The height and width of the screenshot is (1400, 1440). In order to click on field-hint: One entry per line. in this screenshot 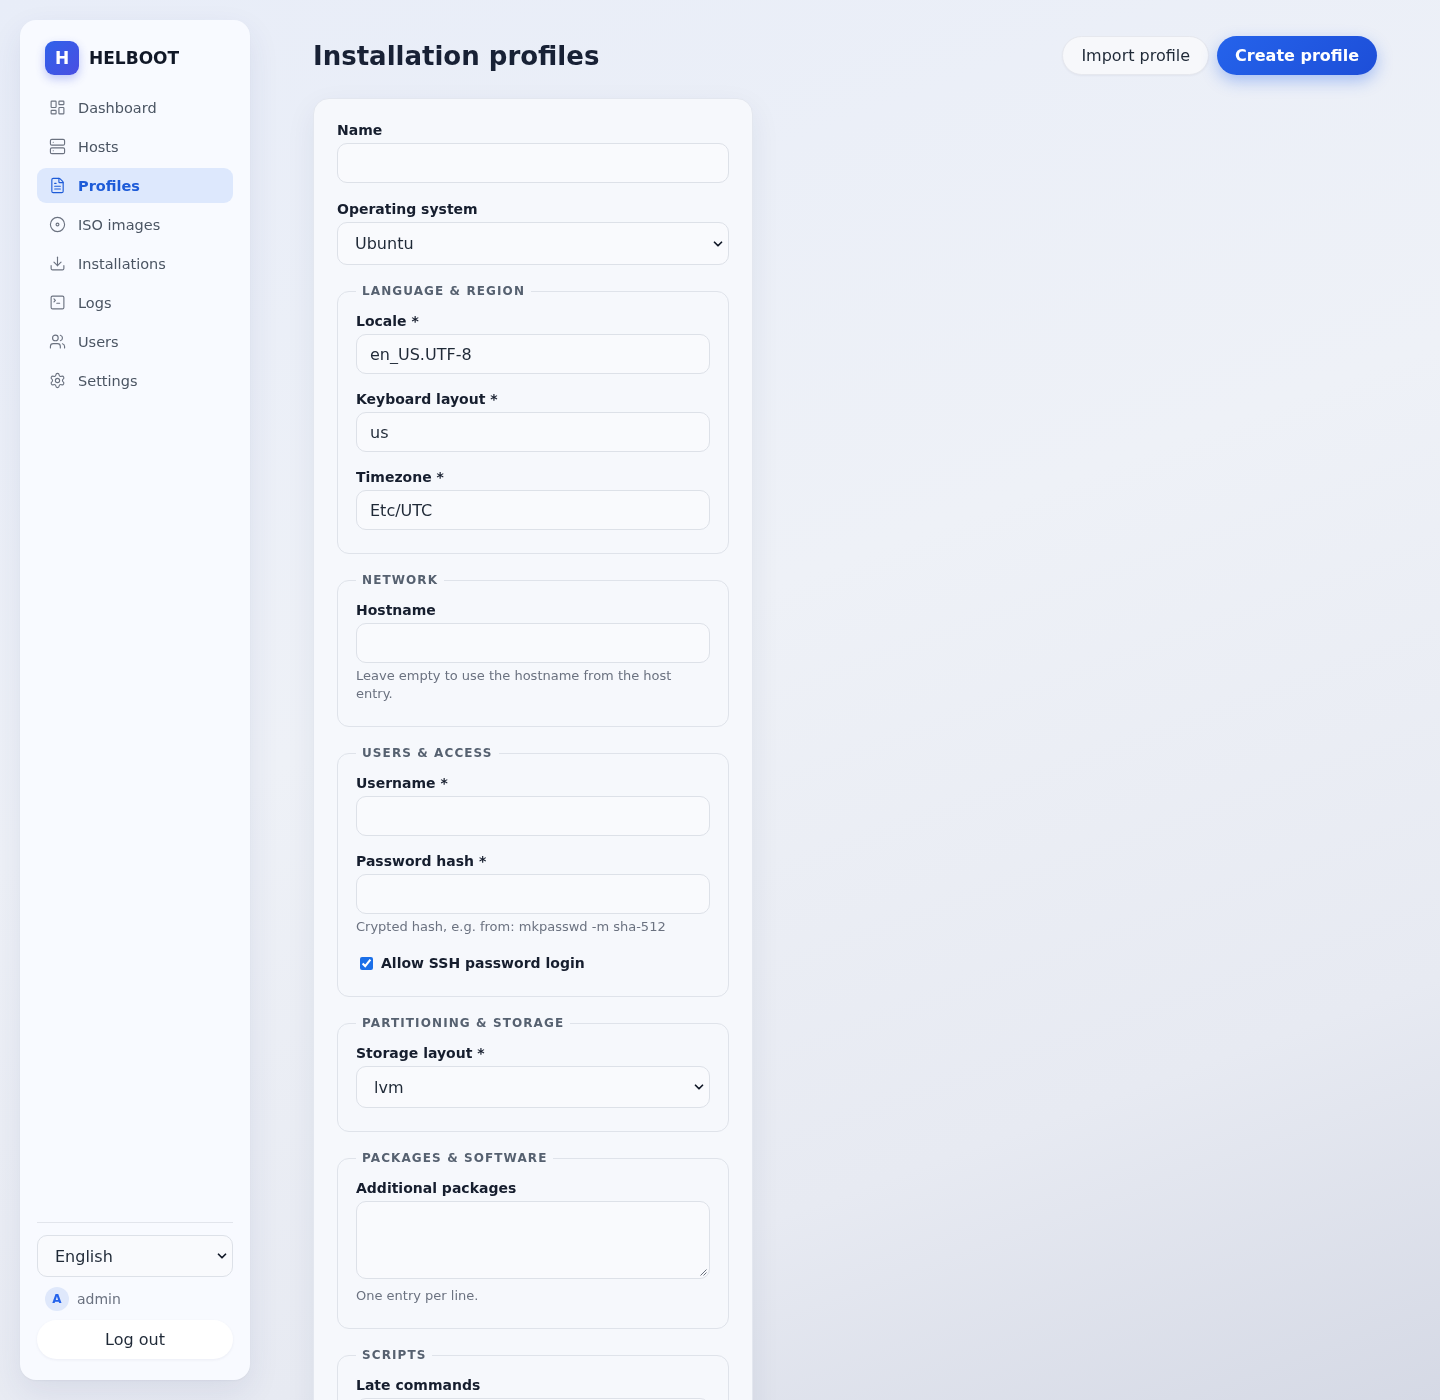, I will do `click(418, 1296)`.